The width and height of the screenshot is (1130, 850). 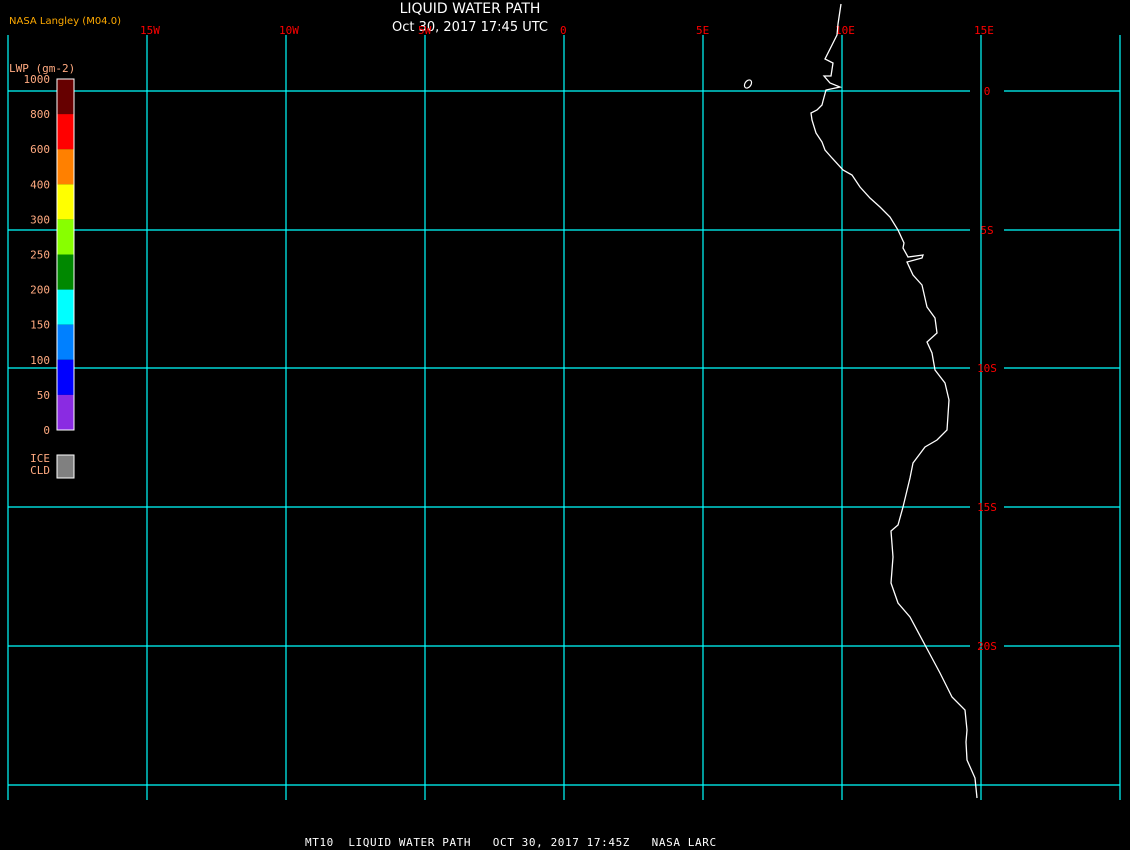 I want to click on colorbar-tick-label: 400, so click(x=40, y=184).